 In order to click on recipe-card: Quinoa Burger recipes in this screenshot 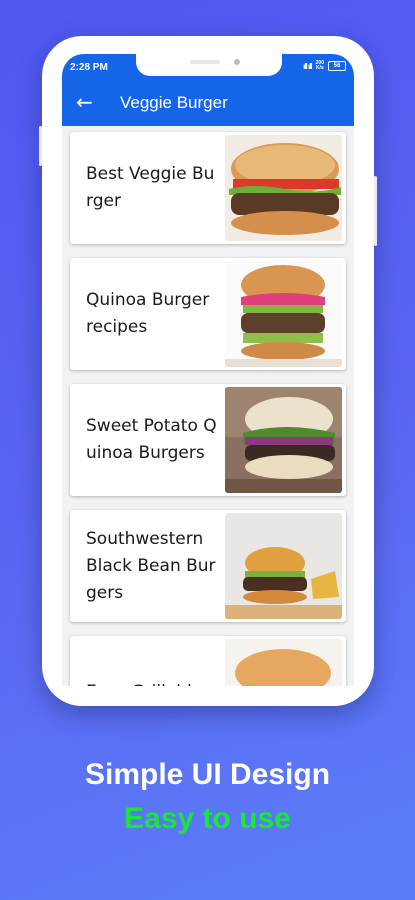, I will do `click(208, 314)`.